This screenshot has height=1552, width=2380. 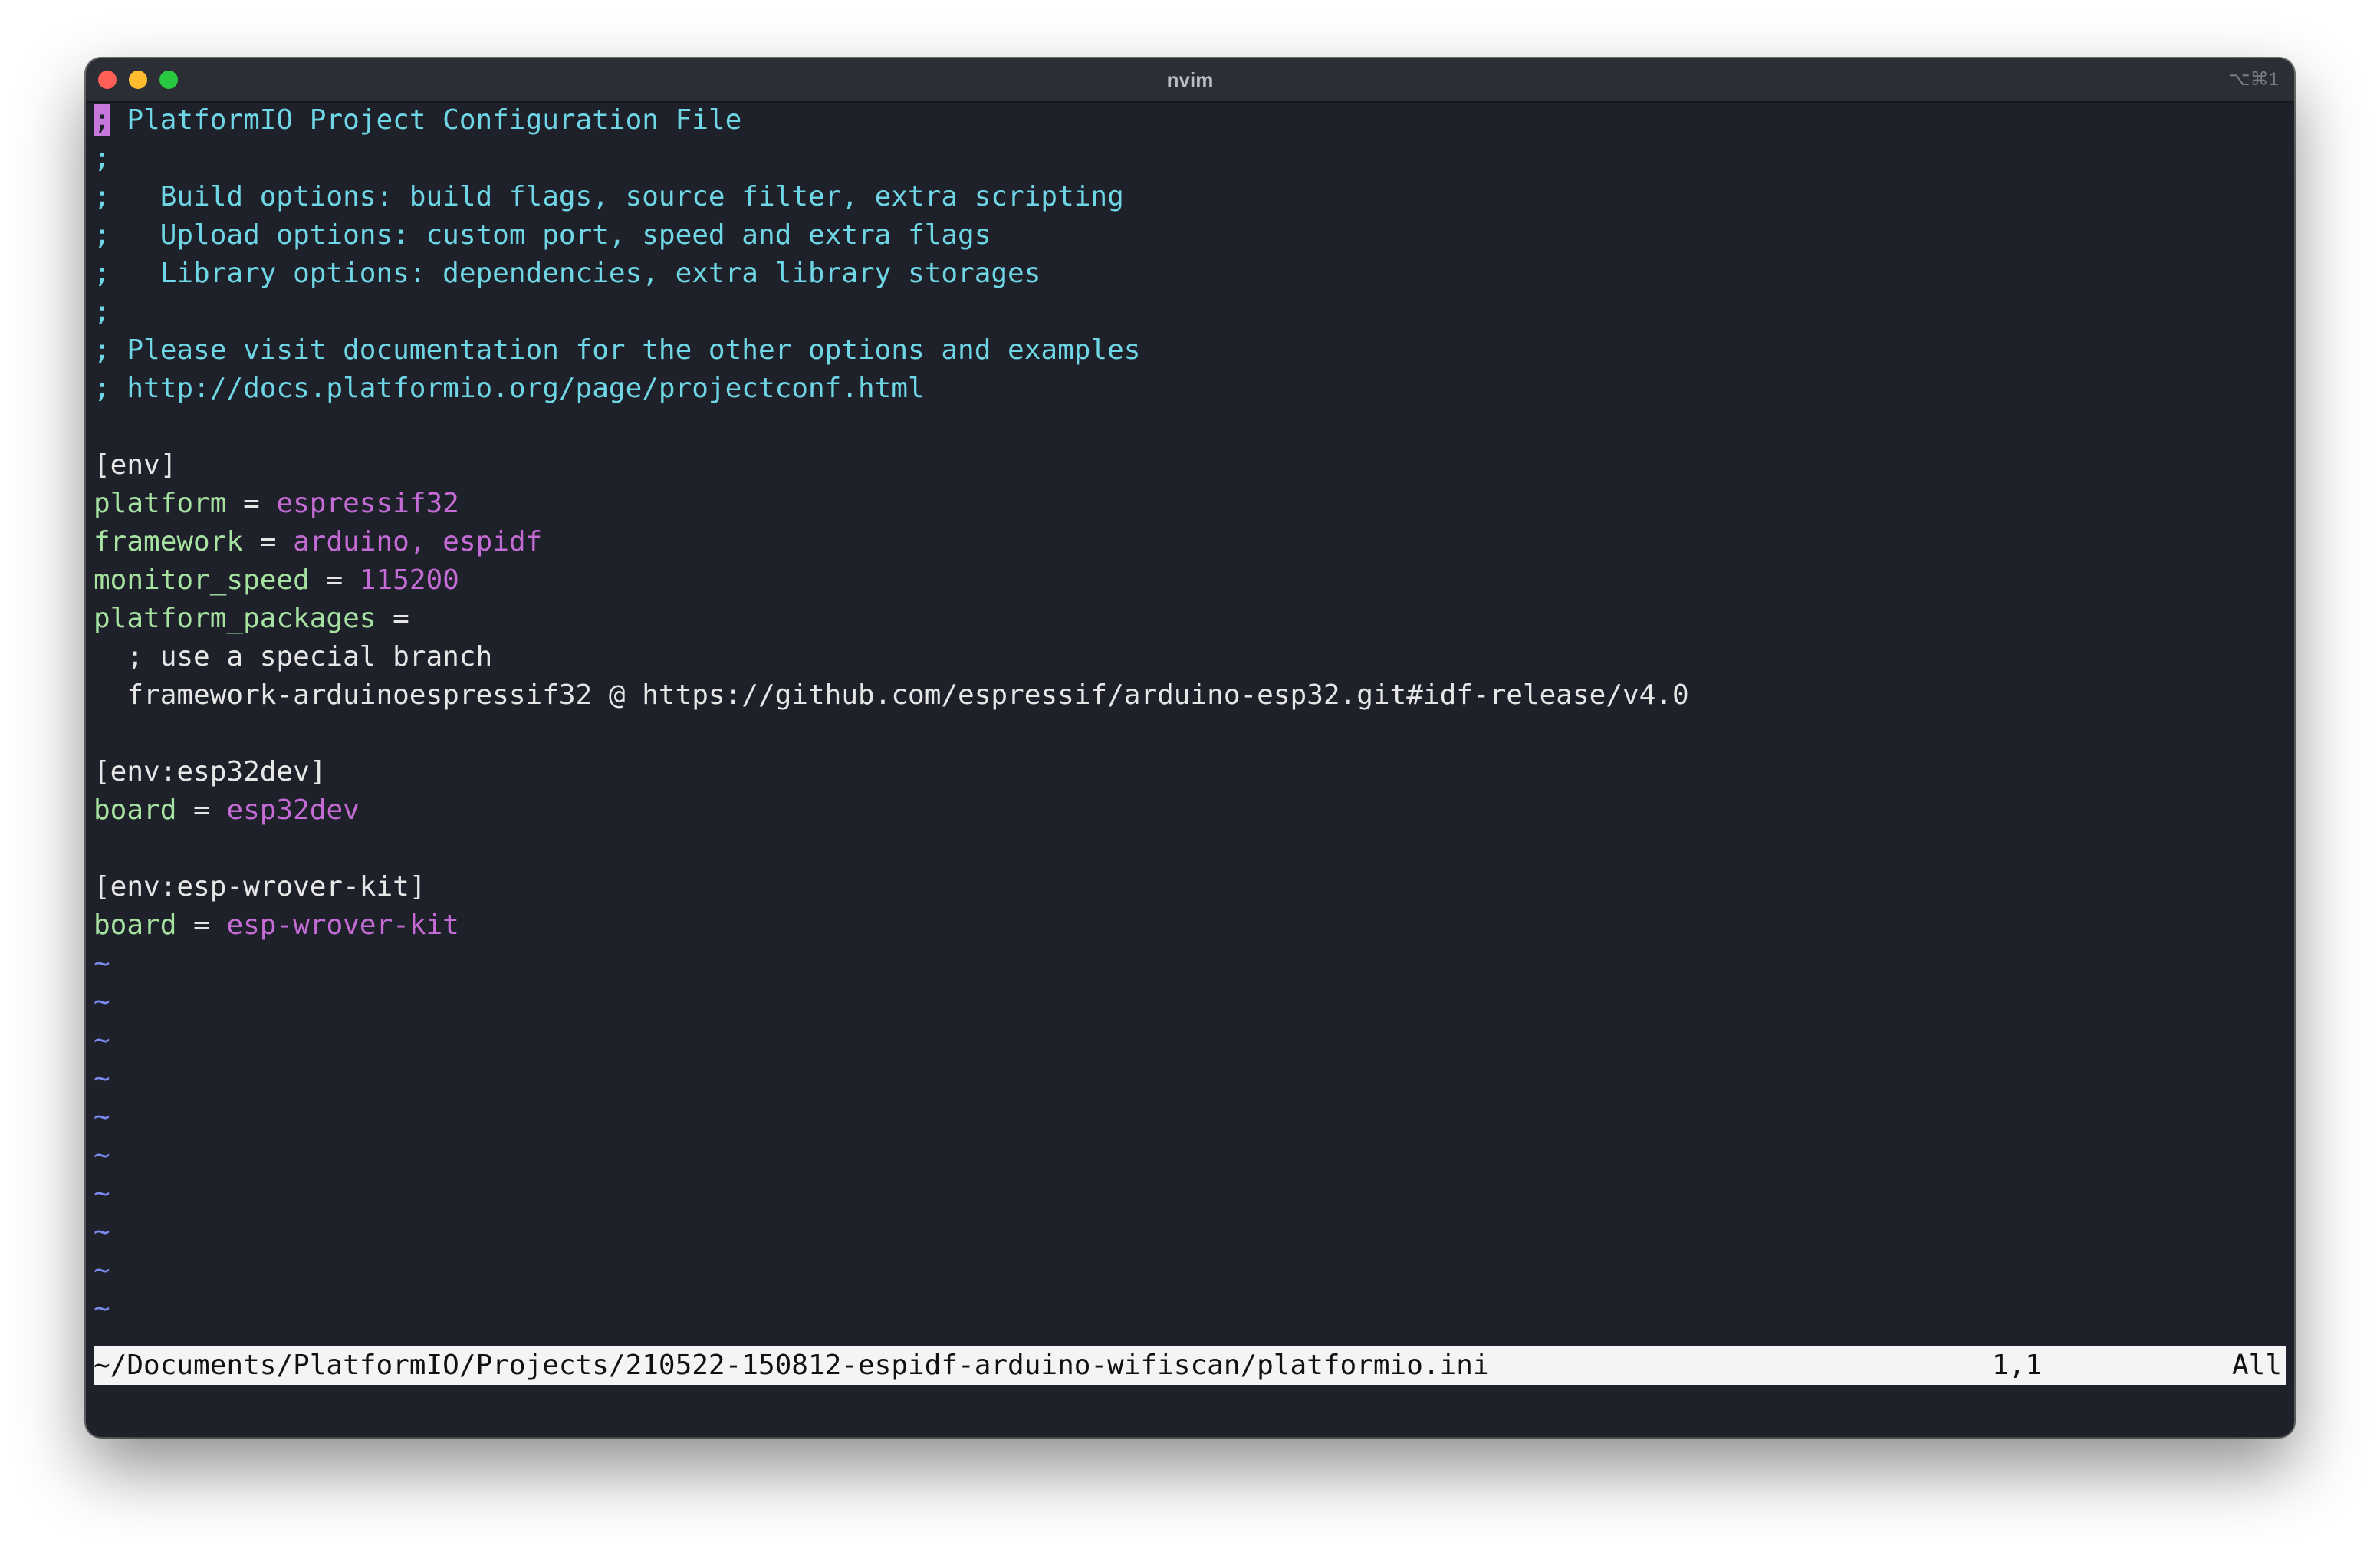 What do you see at coordinates (169, 541) in the screenshot?
I see `config-key: framework` at bounding box center [169, 541].